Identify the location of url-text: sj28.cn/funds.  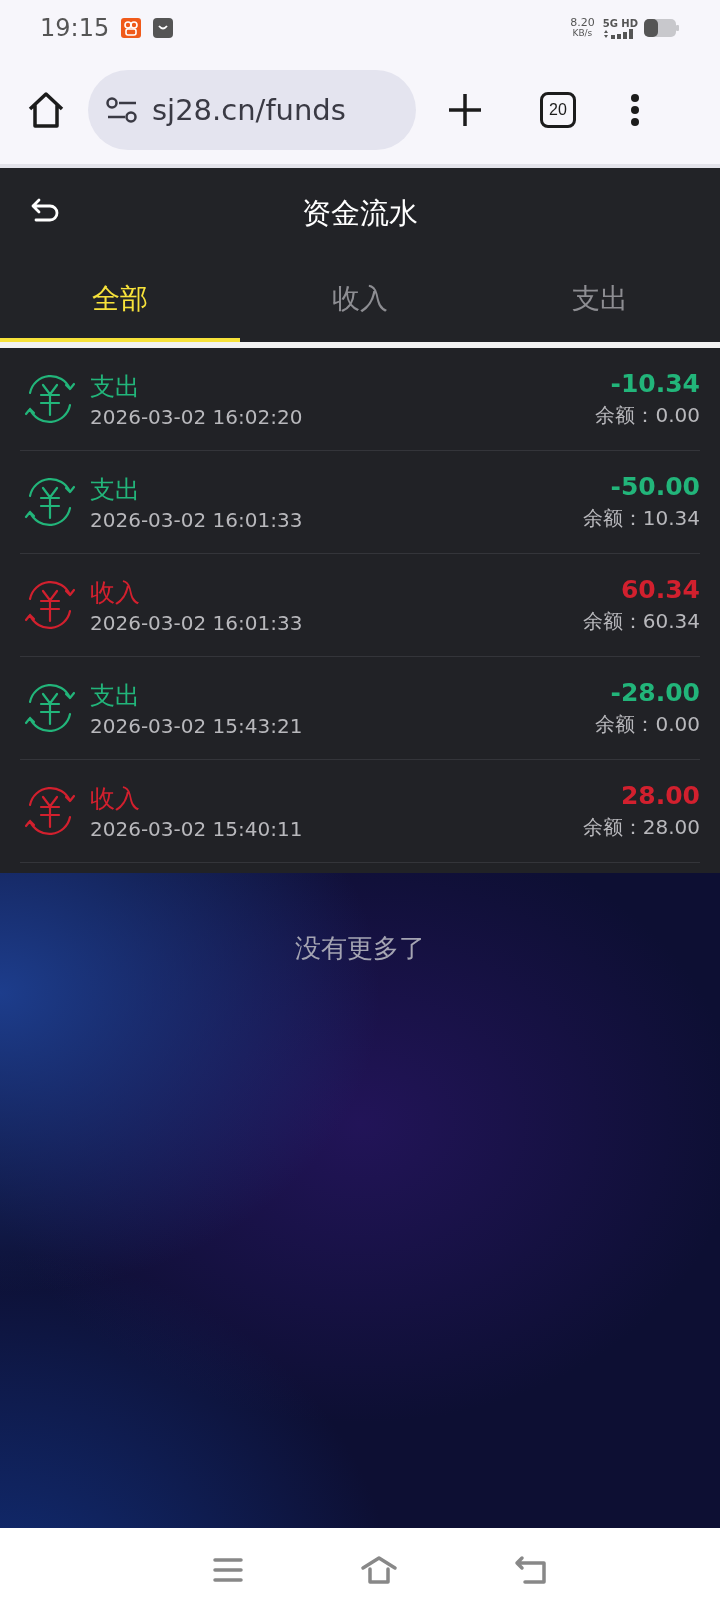
(249, 110).